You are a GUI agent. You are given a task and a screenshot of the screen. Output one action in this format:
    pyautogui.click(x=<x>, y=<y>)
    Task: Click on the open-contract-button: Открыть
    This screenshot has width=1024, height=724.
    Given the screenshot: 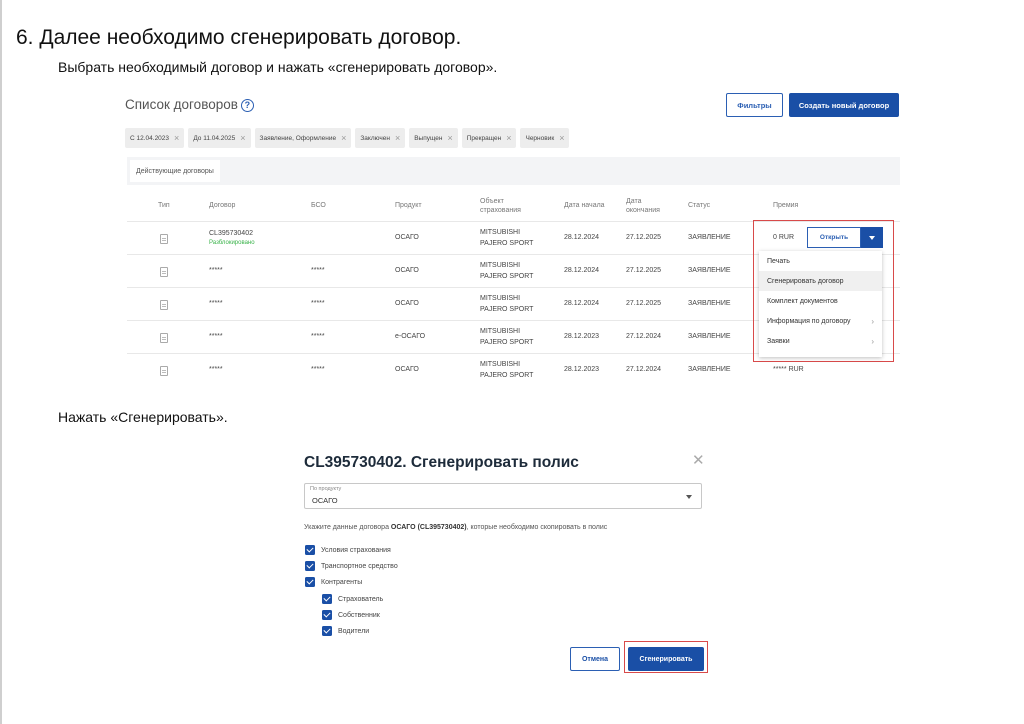 What is the action you would take?
    pyautogui.click(x=834, y=237)
    